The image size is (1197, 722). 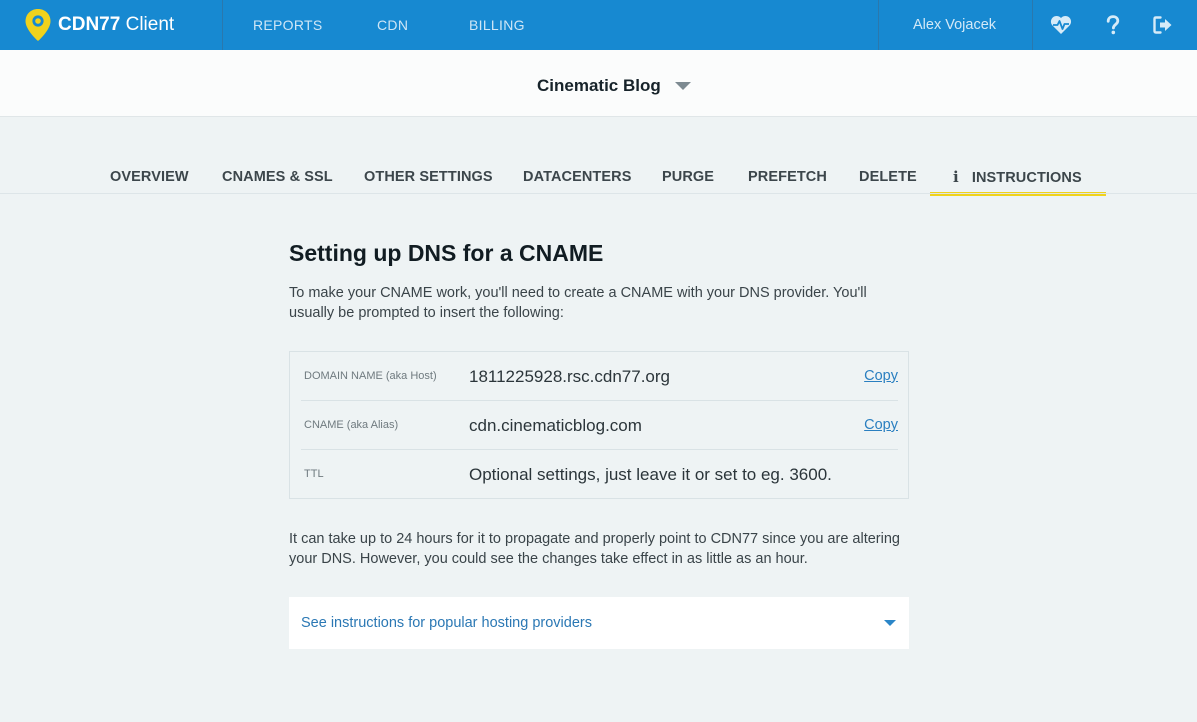 I want to click on tab-instructions: i INSTRUCTIONS, so click(x=1018, y=179).